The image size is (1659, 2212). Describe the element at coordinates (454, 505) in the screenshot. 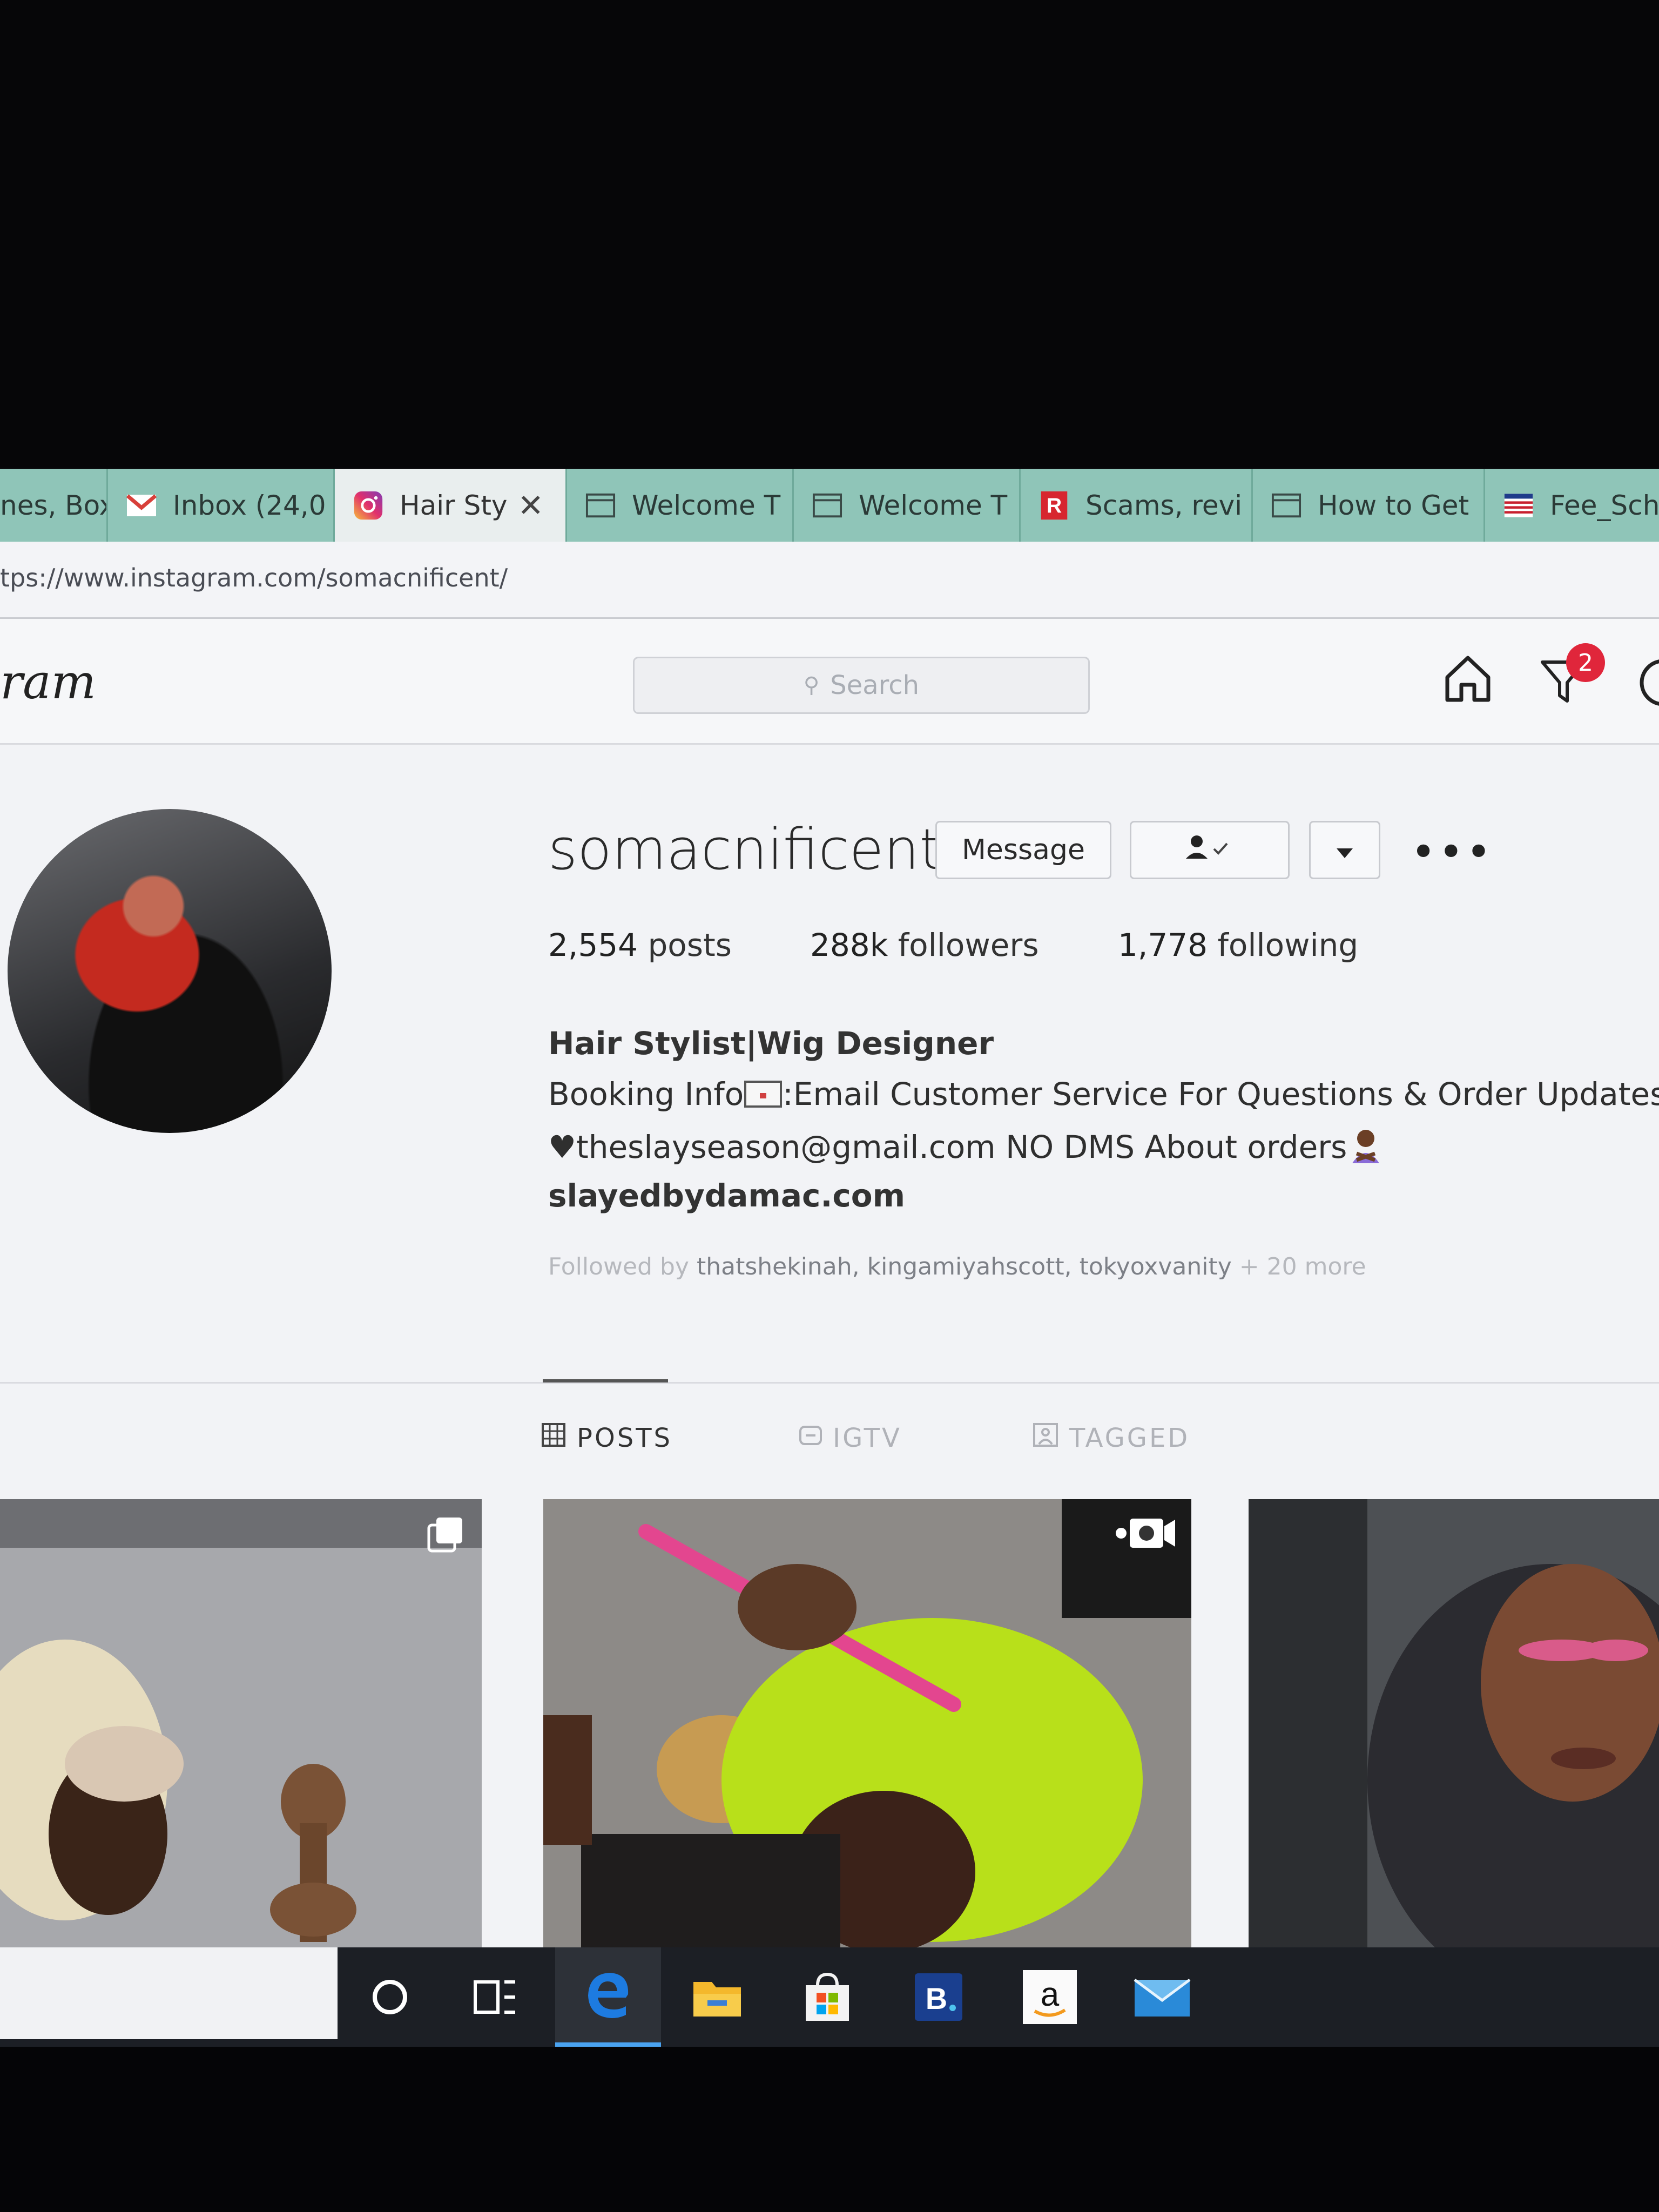

I see `tab-label: Hair Sty` at that location.